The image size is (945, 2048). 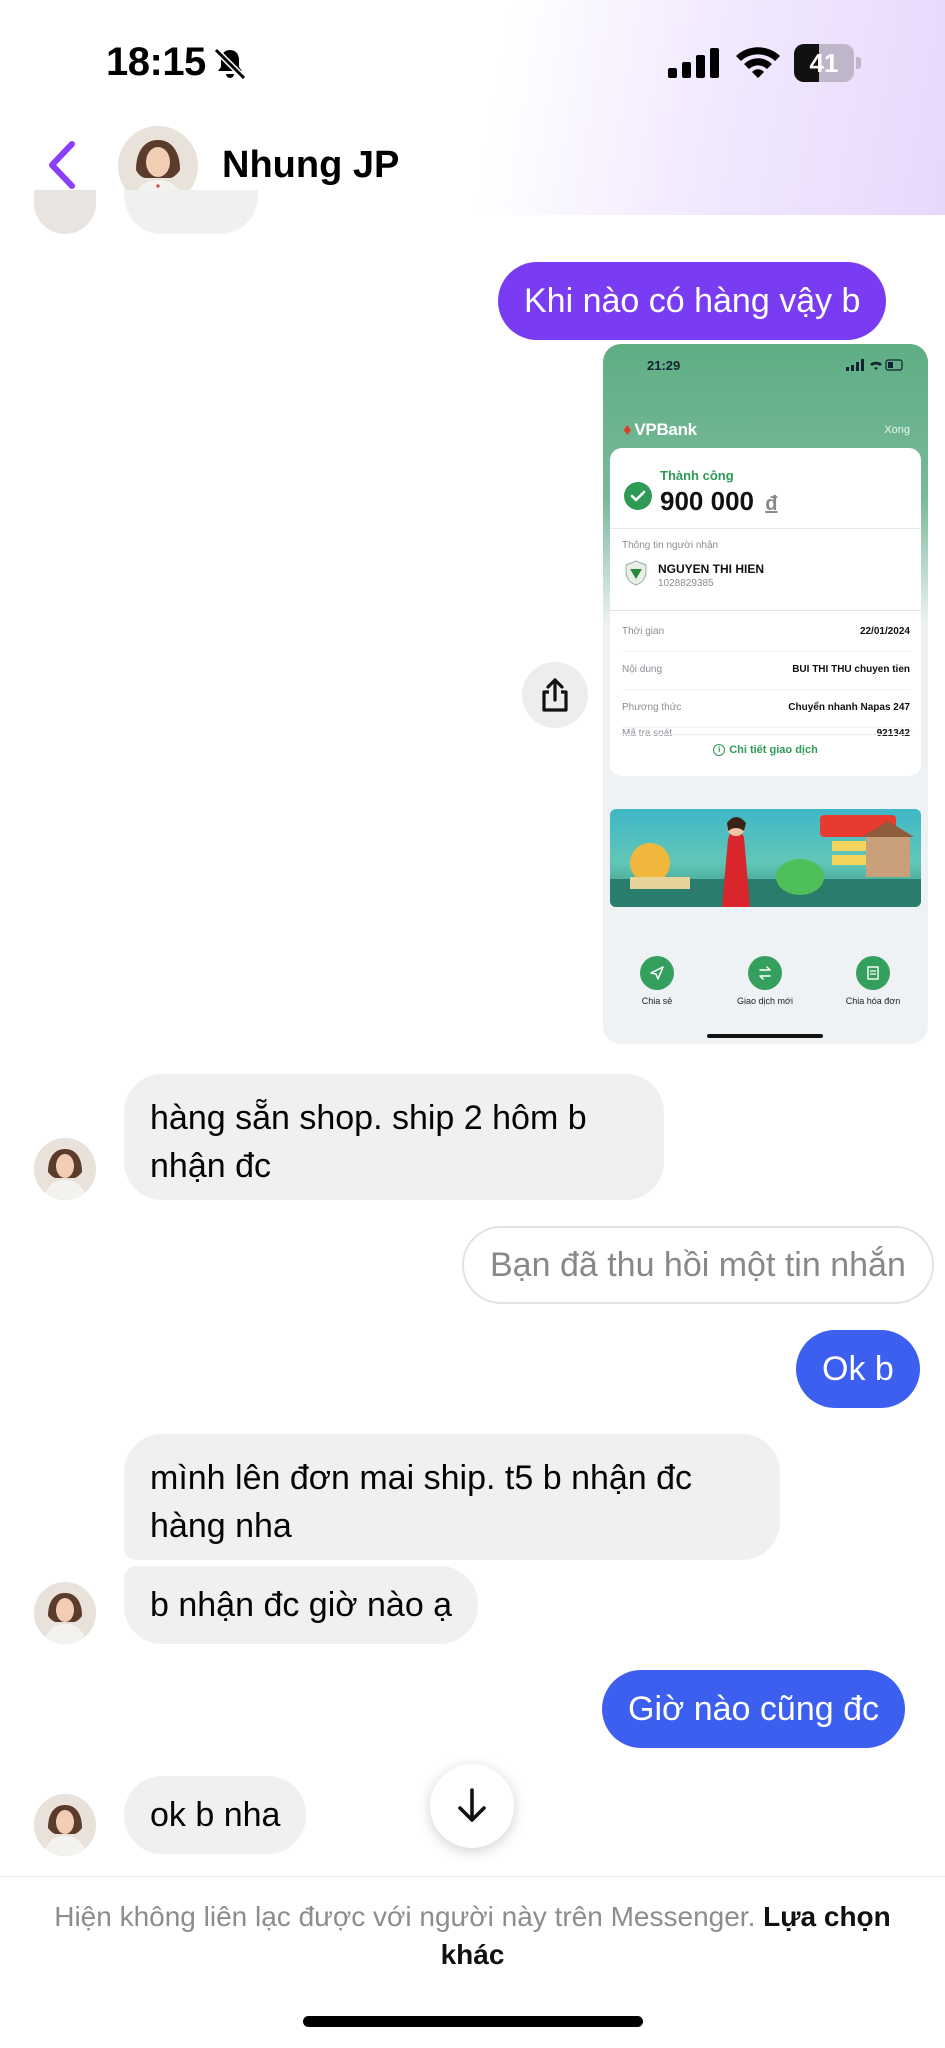 What do you see at coordinates (215, 1815) in the screenshot?
I see `message-bubble-incoming: ok b nha` at bounding box center [215, 1815].